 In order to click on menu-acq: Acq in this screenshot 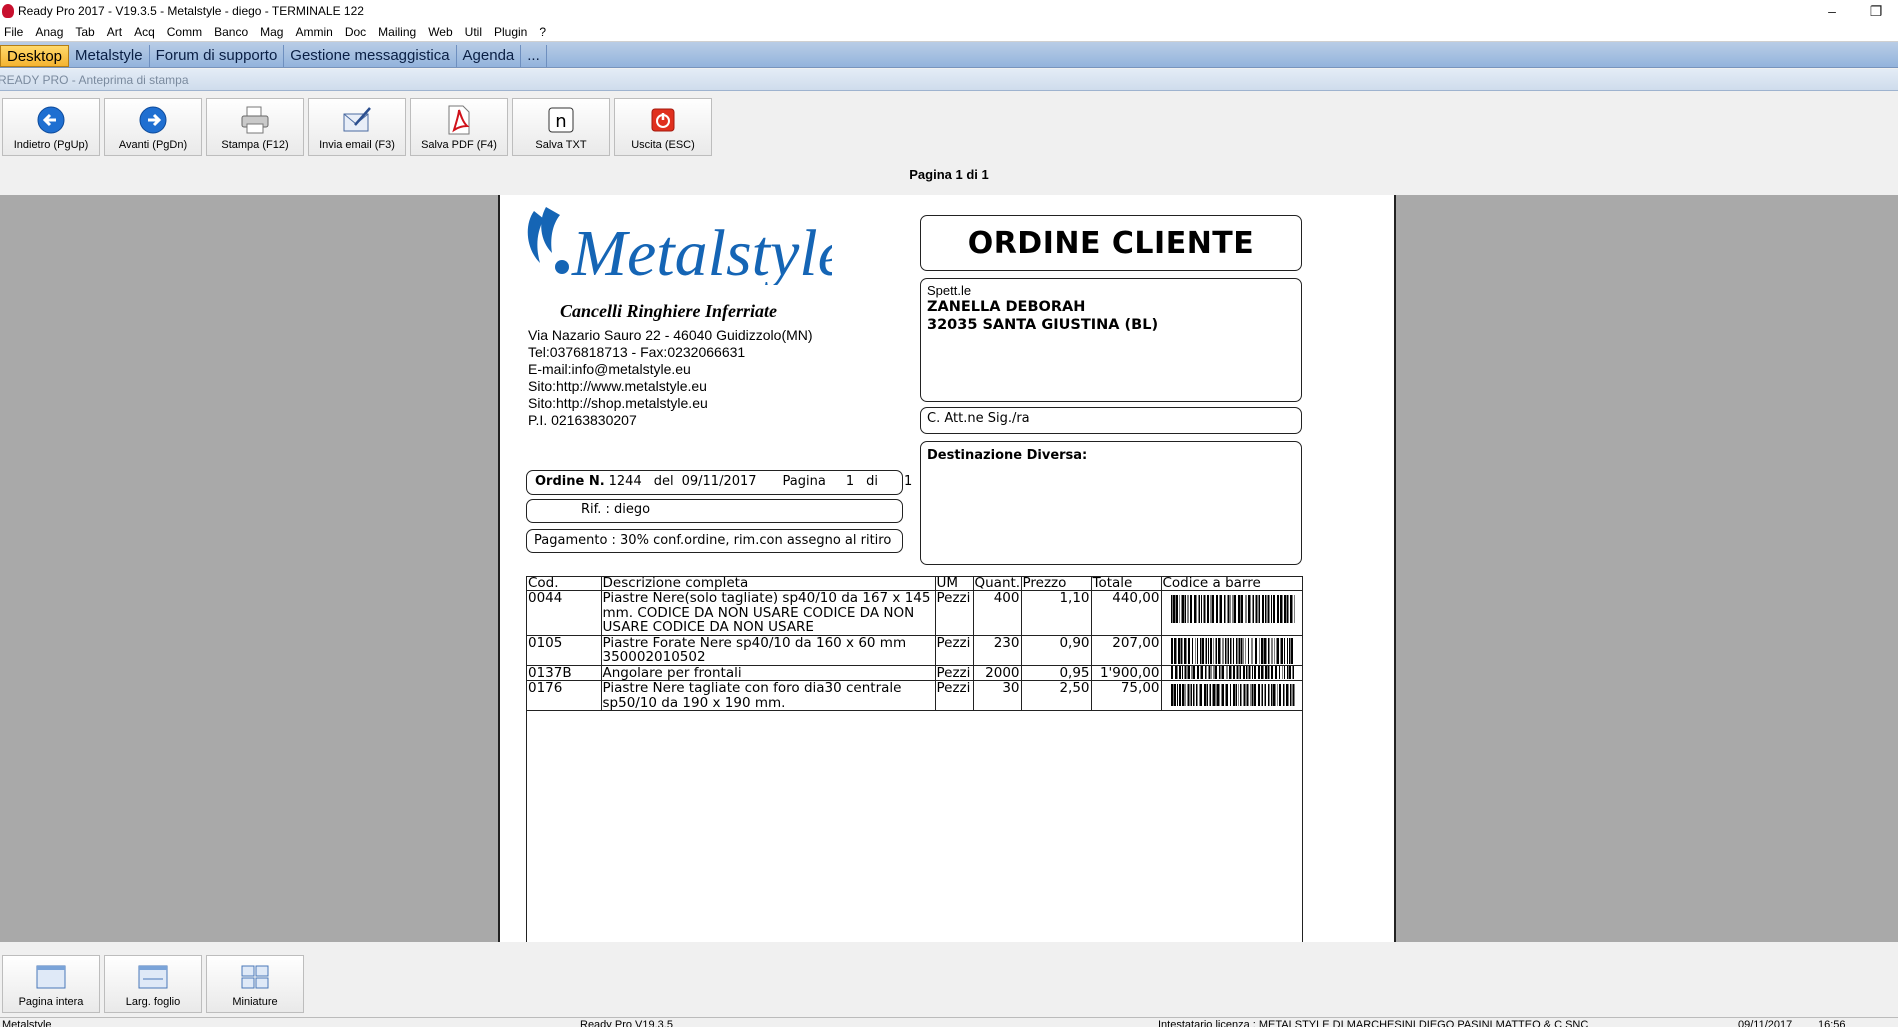, I will do `click(146, 32)`.